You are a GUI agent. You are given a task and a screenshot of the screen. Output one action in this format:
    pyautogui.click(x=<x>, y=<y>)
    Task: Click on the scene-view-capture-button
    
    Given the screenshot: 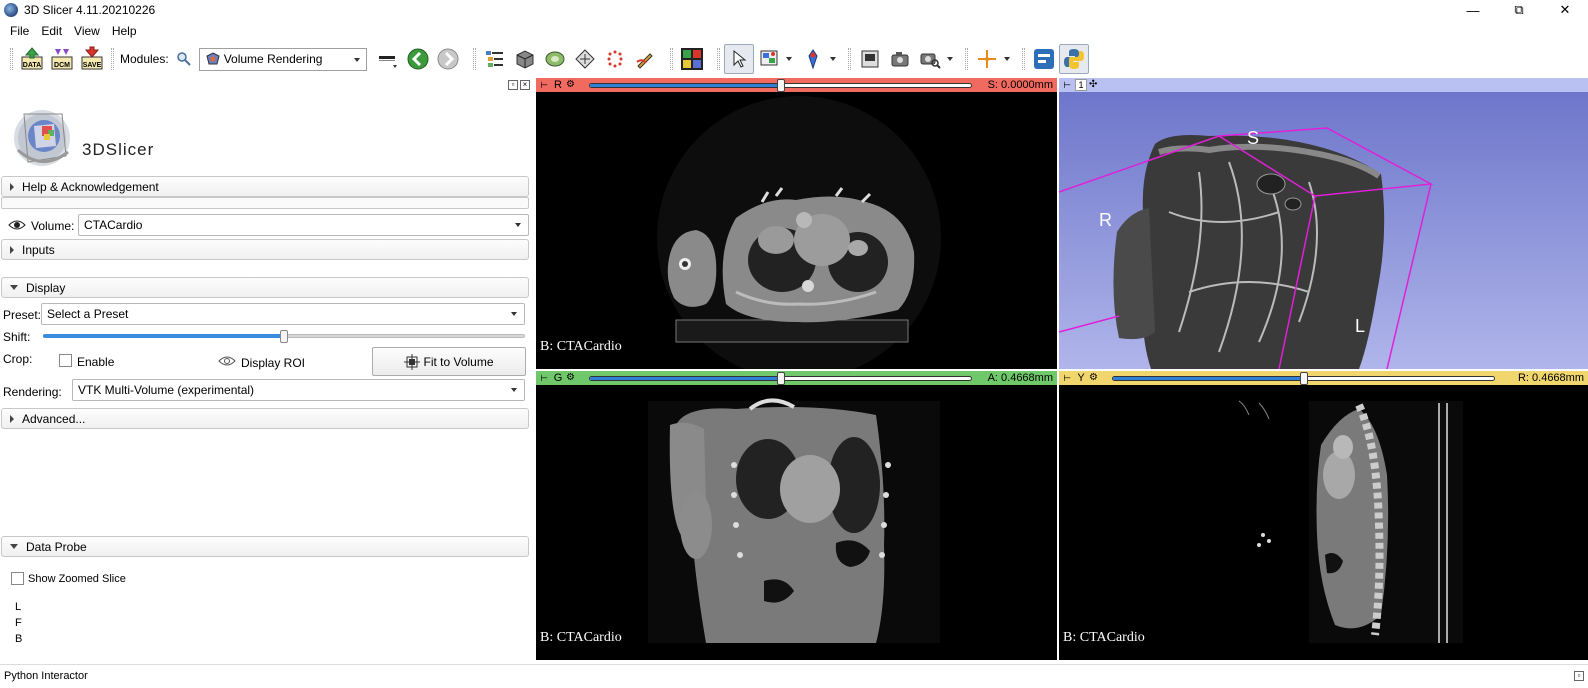 What is the action you would take?
    pyautogui.click(x=930, y=59)
    